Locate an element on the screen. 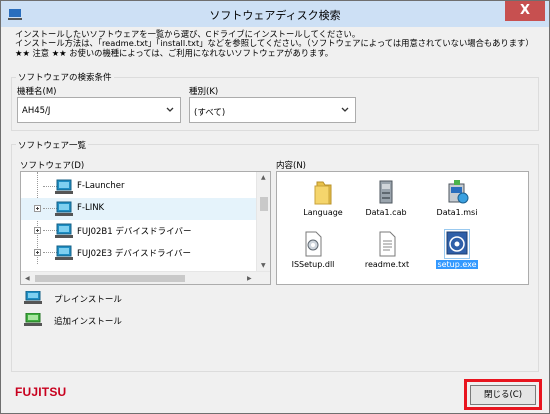 This screenshot has height=414, width=550. additional-install-pc-icon is located at coordinates (33, 319).